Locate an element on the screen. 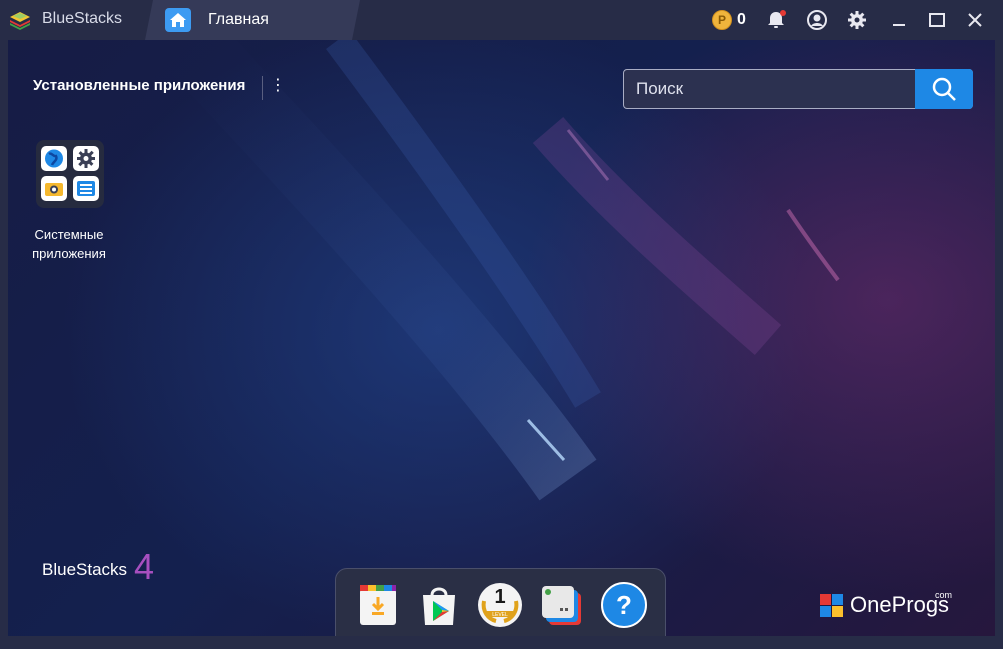 This screenshot has width=1003, height=649. multi-instance-icon is located at coordinates (561, 605).